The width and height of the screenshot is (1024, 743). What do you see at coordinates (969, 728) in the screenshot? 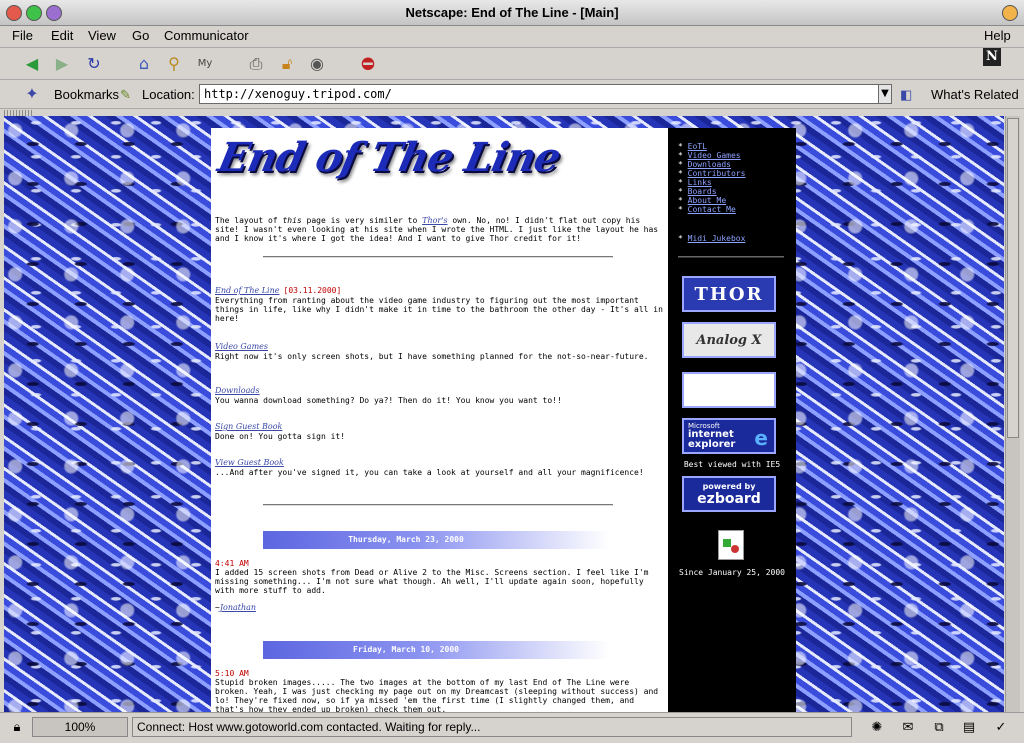
I see `composer-icon: ▤` at bounding box center [969, 728].